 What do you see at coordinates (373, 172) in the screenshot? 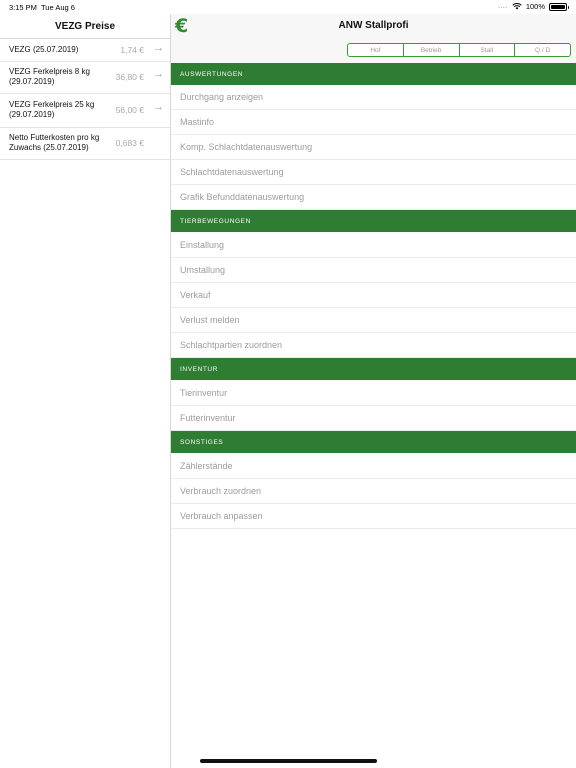
I see `menu-item-schlachtdatenauswertung: Schlachtdatenauswertung` at bounding box center [373, 172].